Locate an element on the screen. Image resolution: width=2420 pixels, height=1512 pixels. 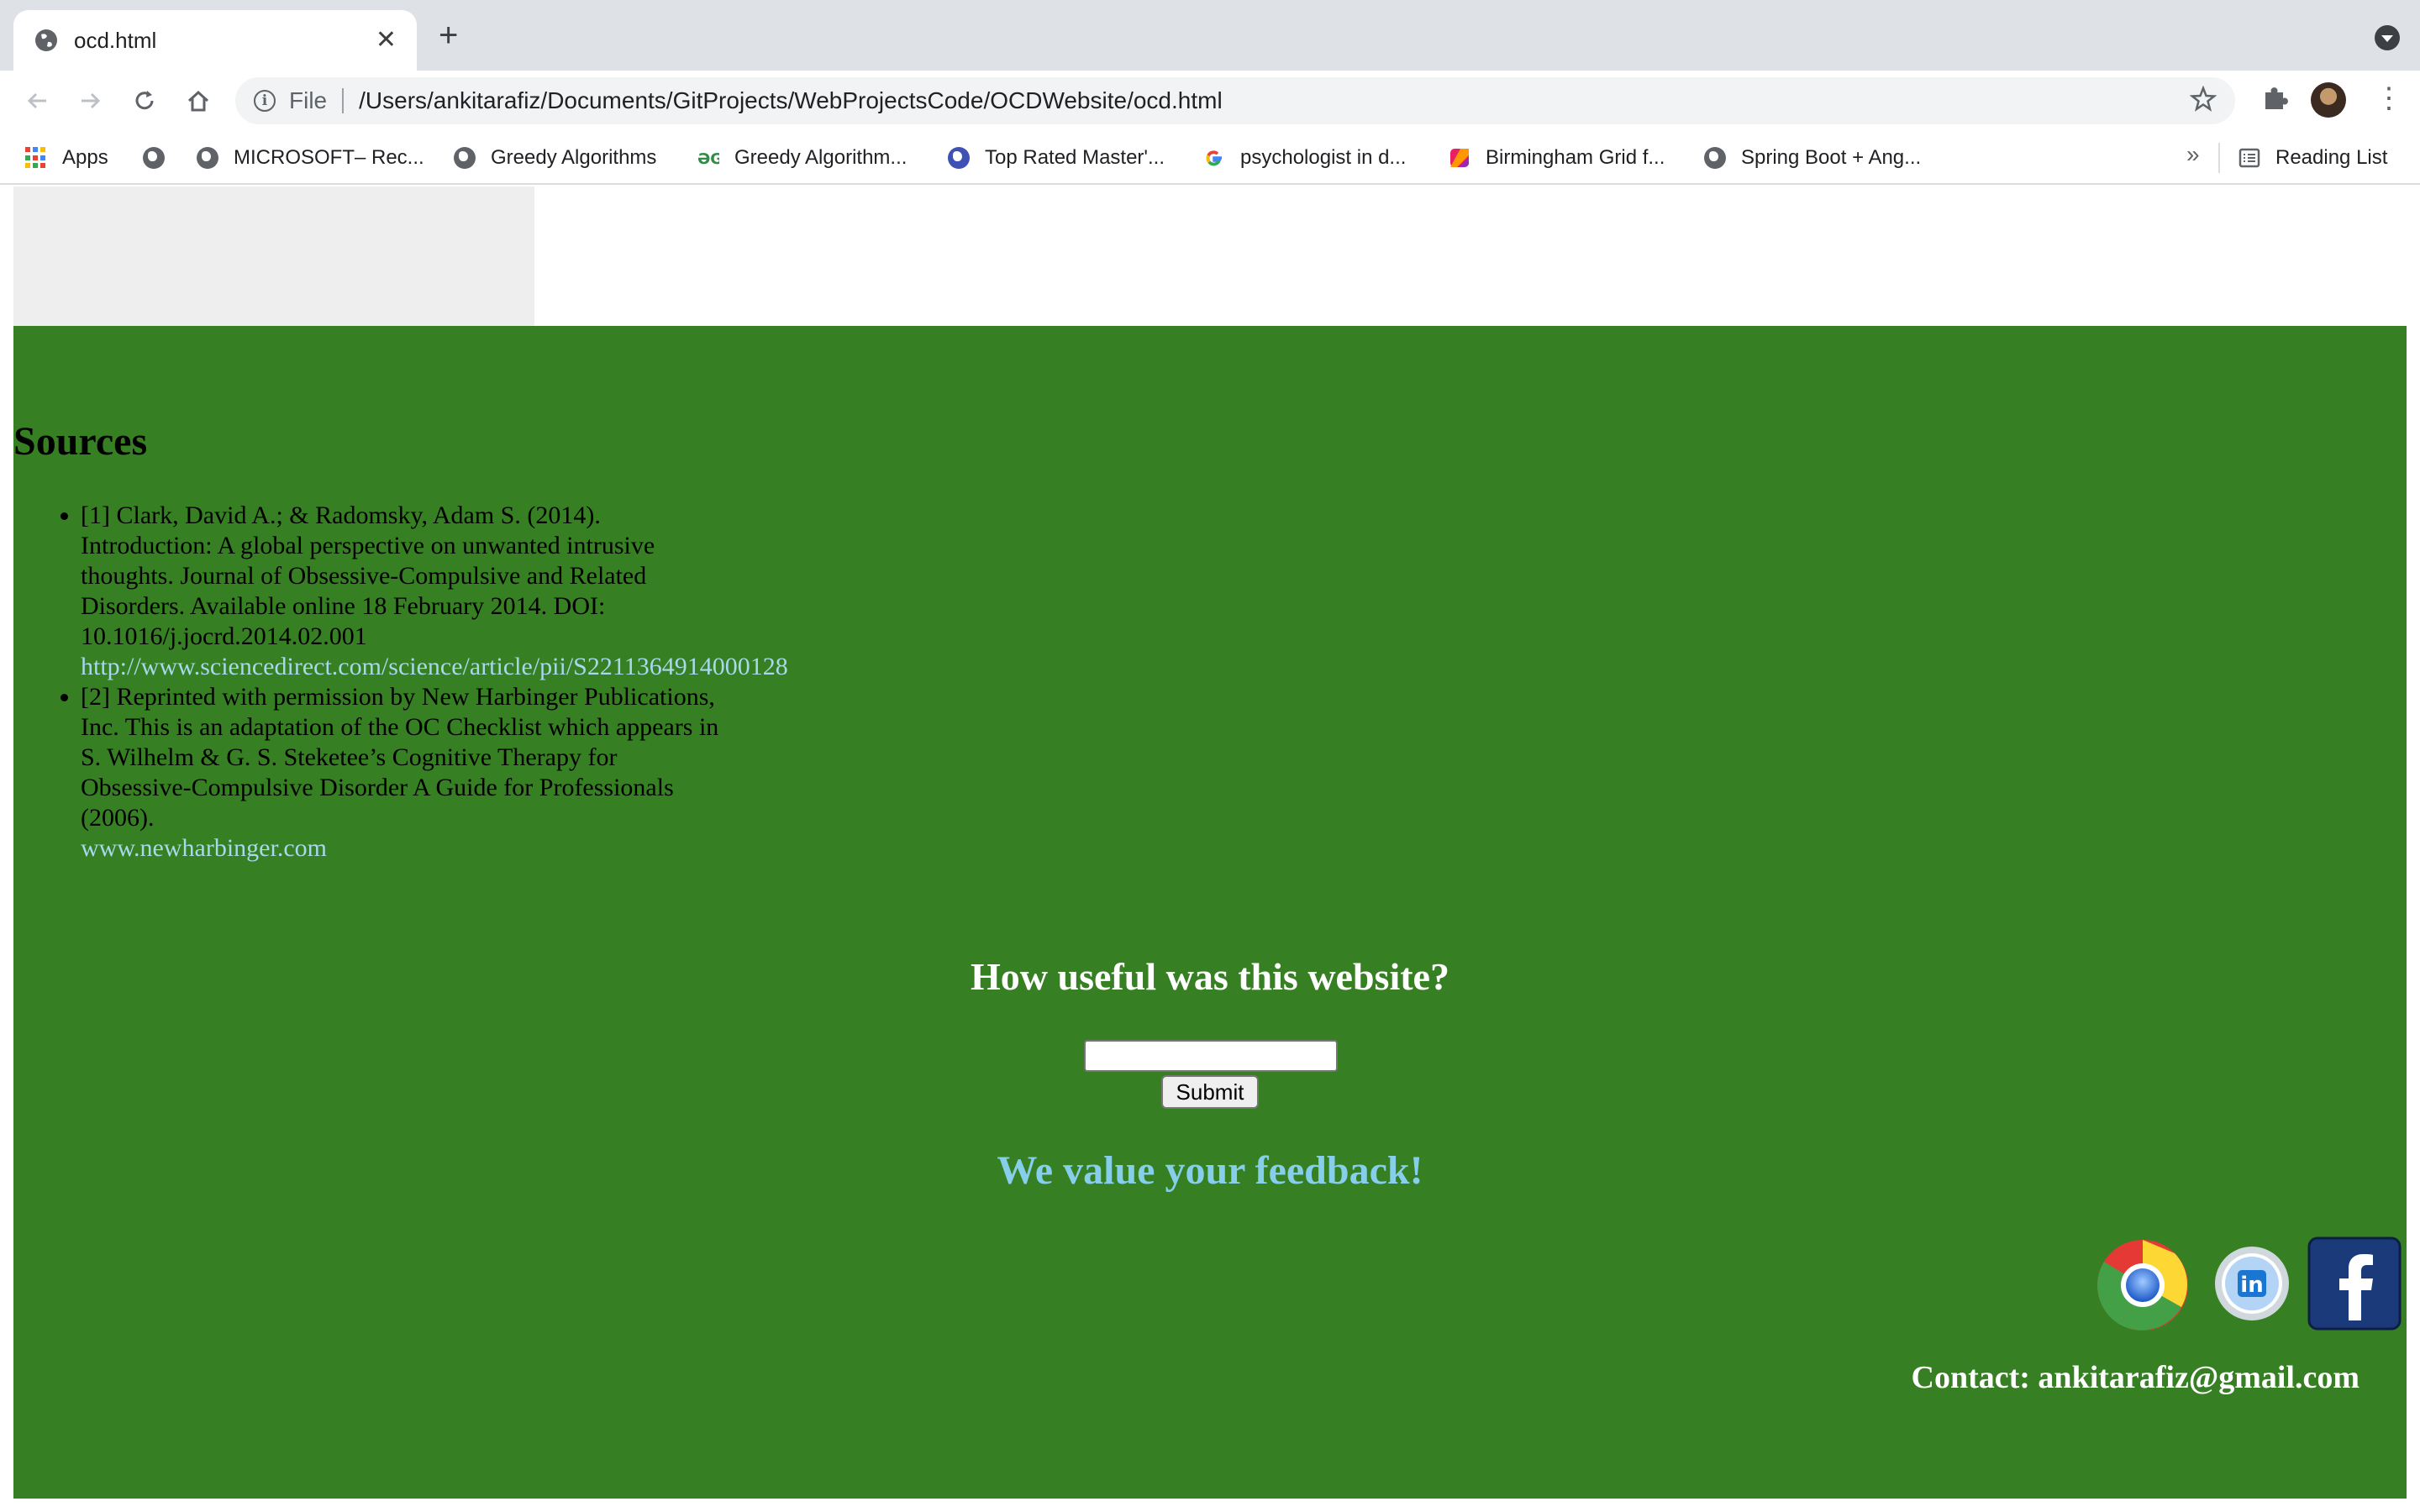
linkedin-icon: in is located at coordinates (2252, 1285).